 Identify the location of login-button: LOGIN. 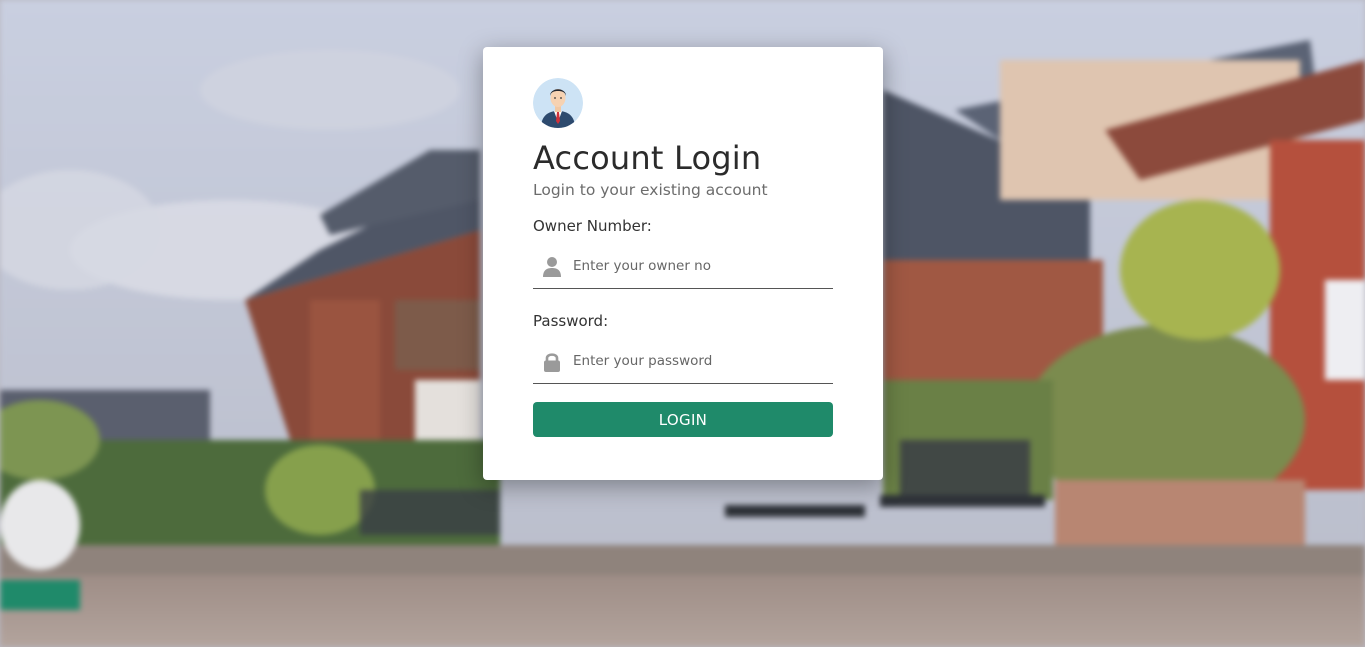
(683, 419).